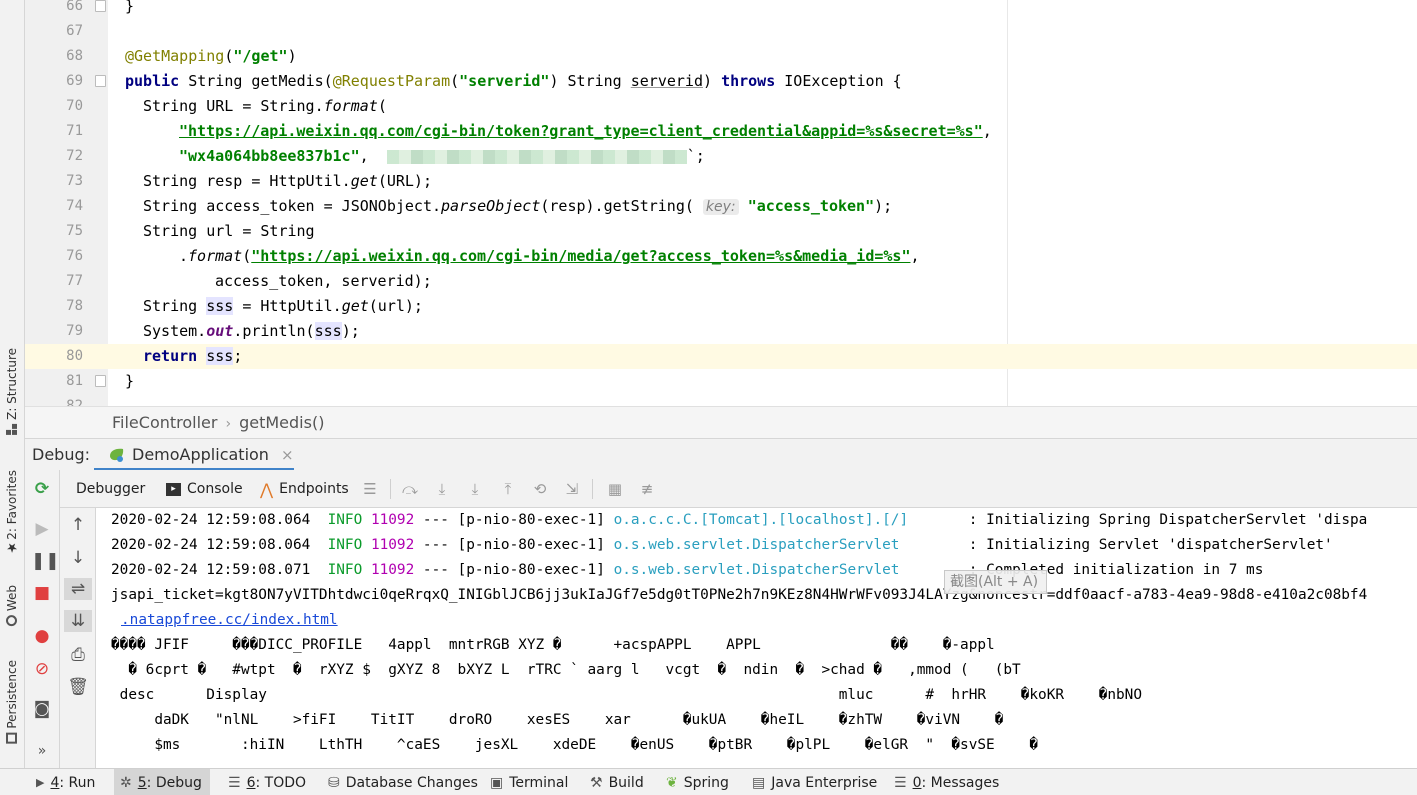 This screenshot has width=1417, height=795. I want to click on redacted-secret, so click(537, 157).